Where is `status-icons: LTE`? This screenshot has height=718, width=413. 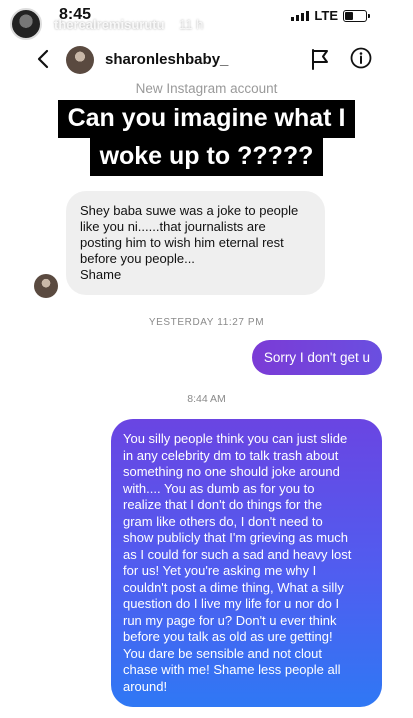 status-icons: LTE is located at coordinates (330, 15).